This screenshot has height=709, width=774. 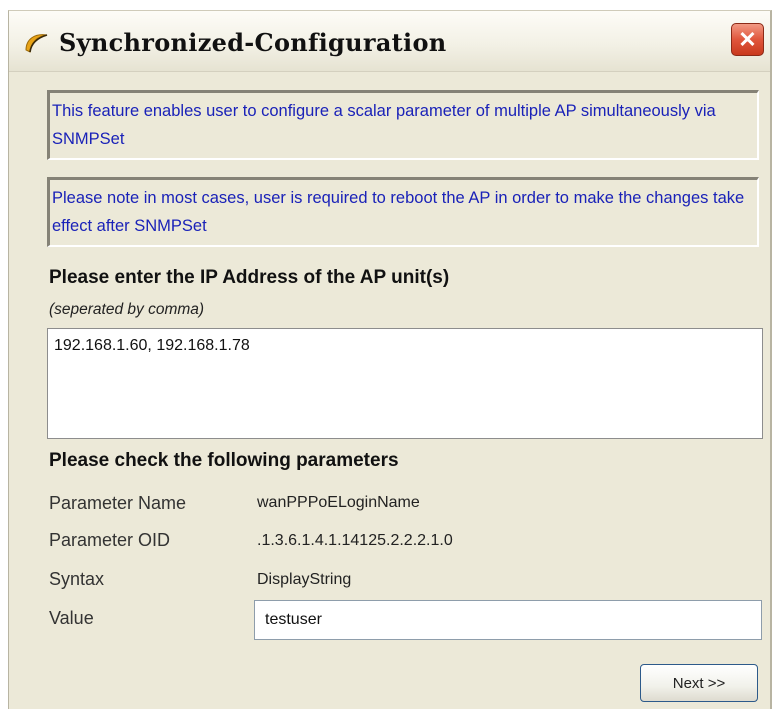 I want to click on swoosh-logo-icon, so click(x=36, y=43).